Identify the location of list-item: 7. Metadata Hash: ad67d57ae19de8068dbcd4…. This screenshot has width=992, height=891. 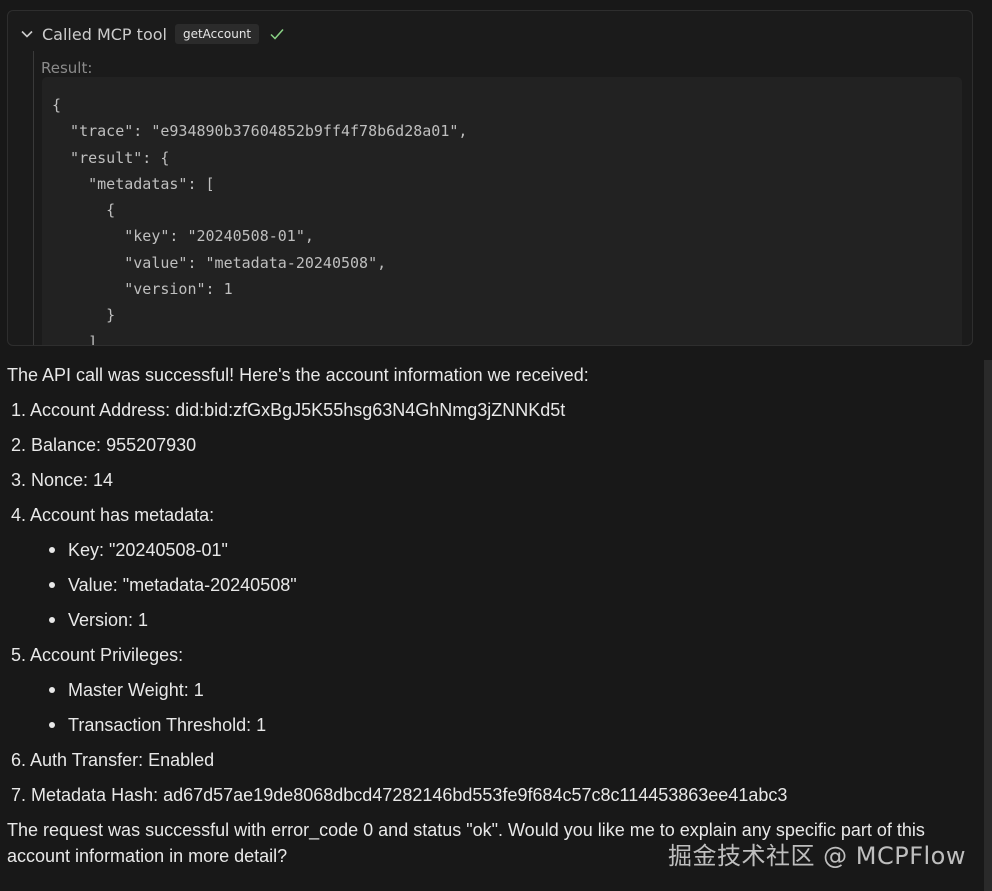
(399, 795).